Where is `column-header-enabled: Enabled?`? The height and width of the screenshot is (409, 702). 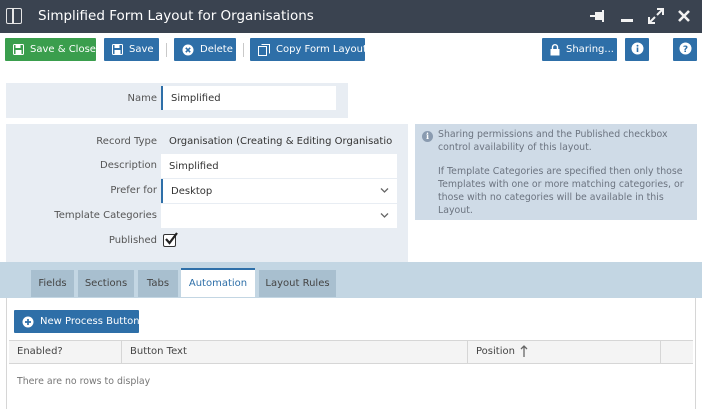
column-header-enabled: Enabled? is located at coordinates (40, 351).